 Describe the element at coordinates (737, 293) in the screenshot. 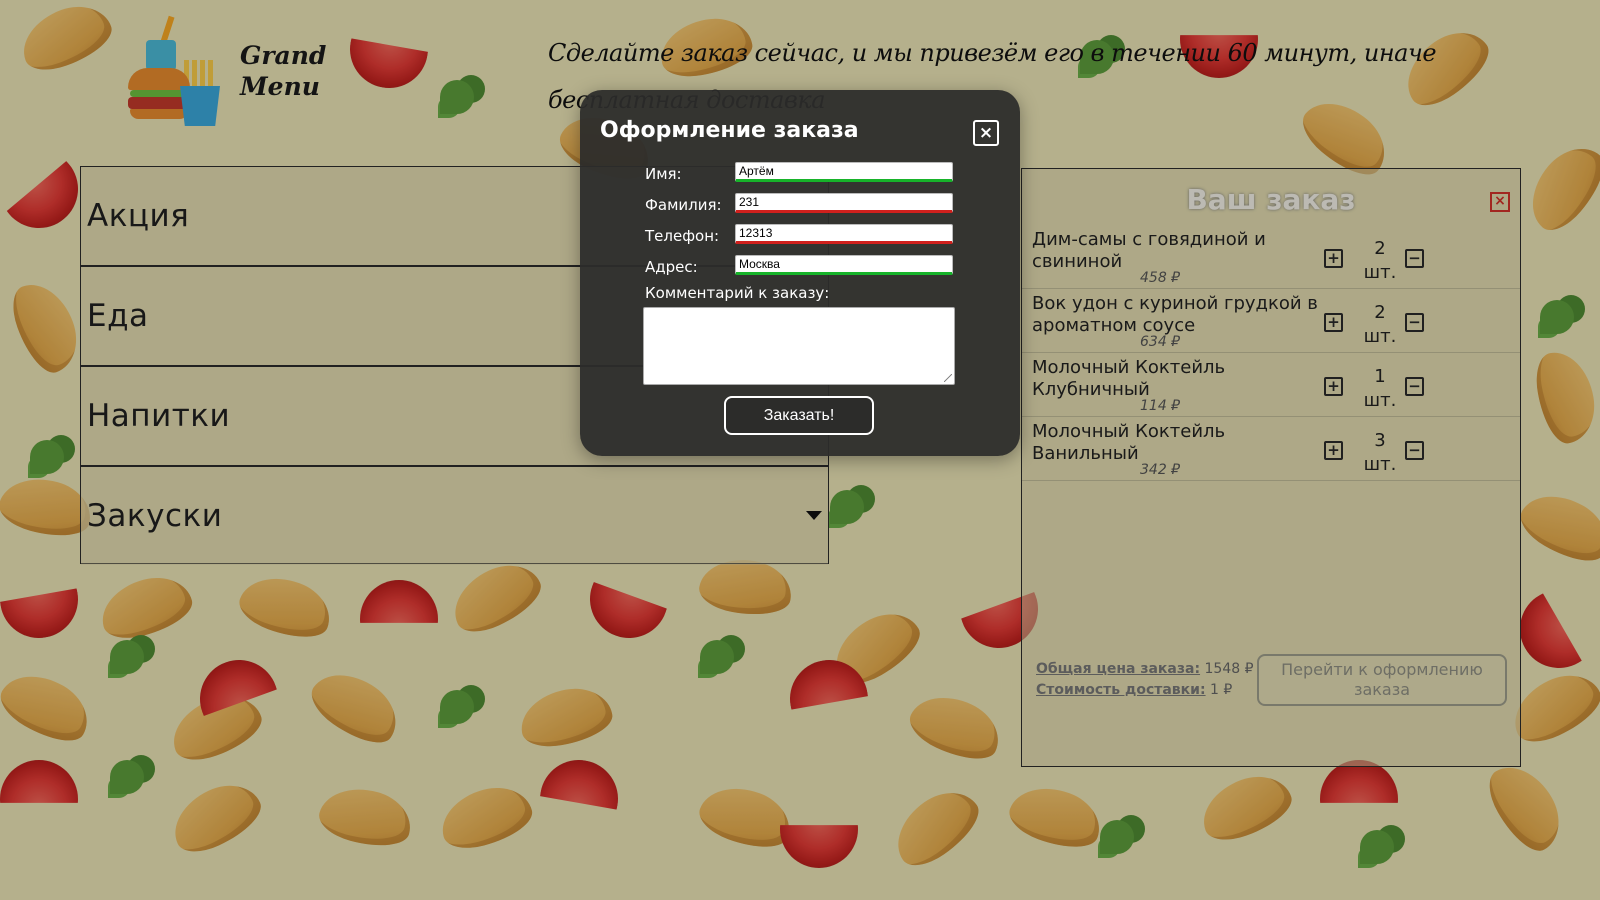

I see `comment-label: Комментарий к заказу:` at that location.